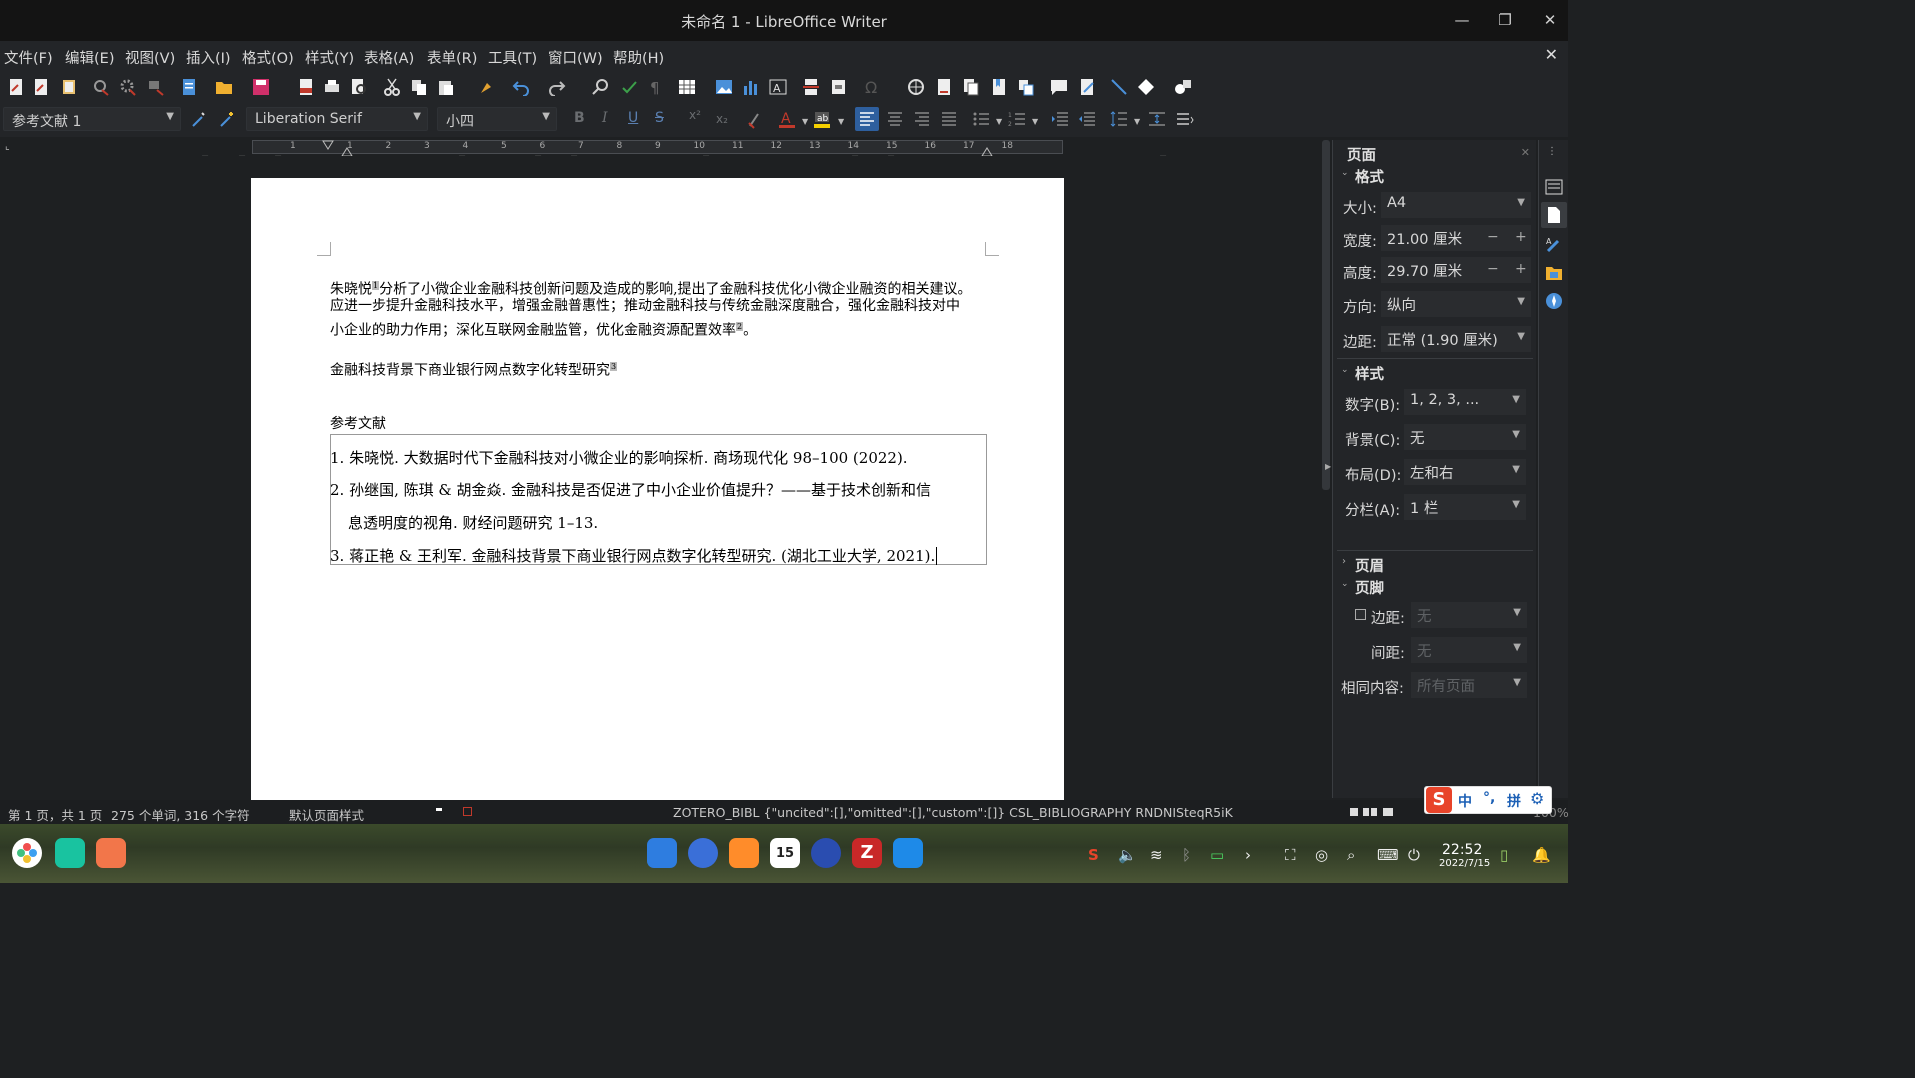 This screenshot has height=1078, width=1915. What do you see at coordinates (128, 87) in the screenshot?
I see `zotero-preferences-icon` at bounding box center [128, 87].